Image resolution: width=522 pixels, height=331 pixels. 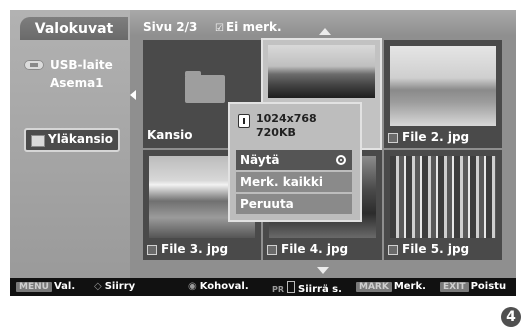 I want to click on menu-item-cancel: Peruuta, so click(x=294, y=204).